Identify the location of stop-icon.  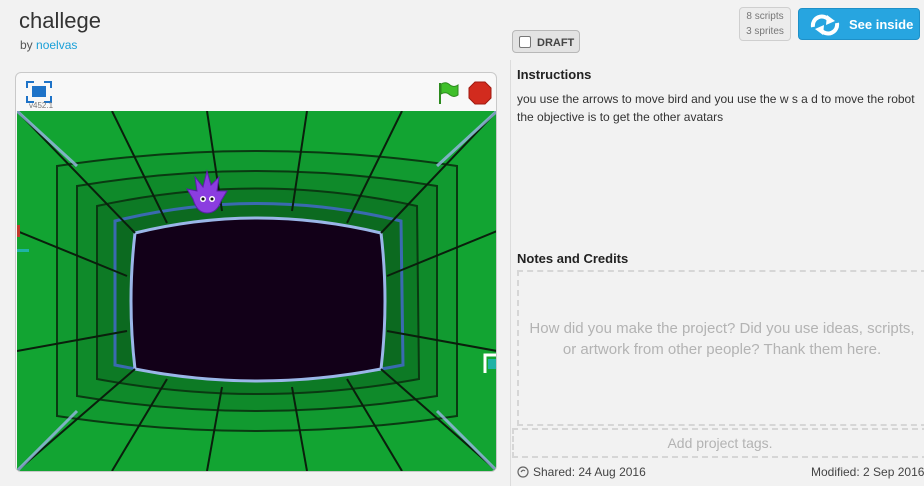
(480, 93).